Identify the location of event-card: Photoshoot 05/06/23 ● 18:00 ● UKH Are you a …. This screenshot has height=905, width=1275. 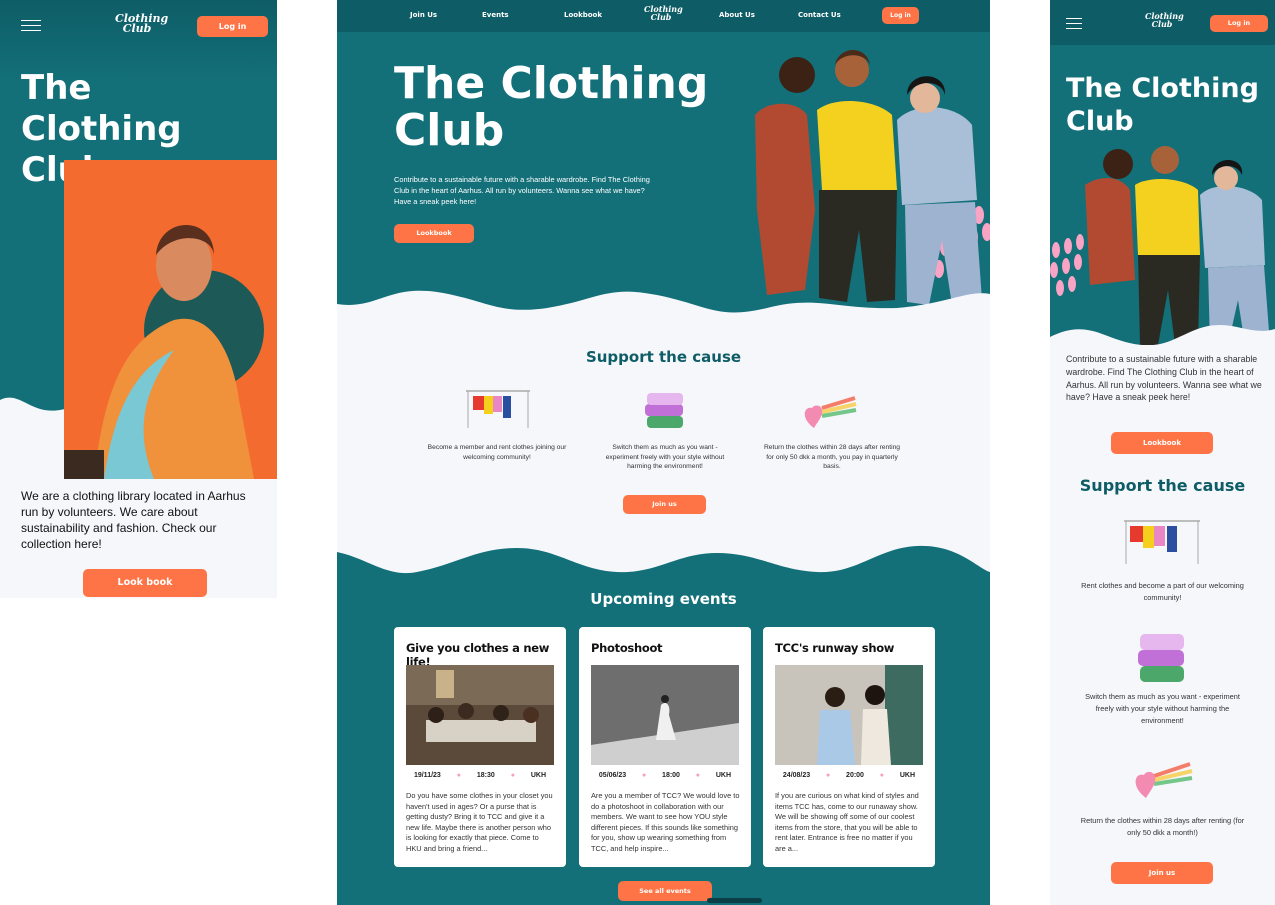
(665, 747).